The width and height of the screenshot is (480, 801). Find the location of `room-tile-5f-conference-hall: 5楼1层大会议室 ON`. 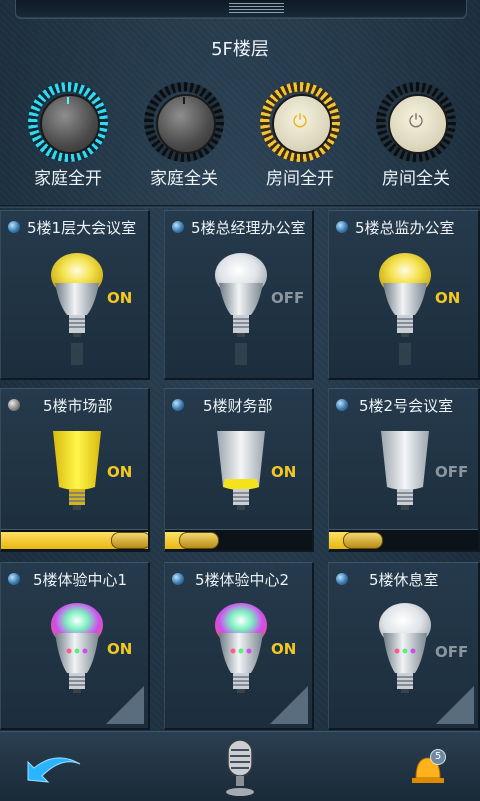

room-tile-5f-conference-hall: 5楼1层大会议室 ON is located at coordinates (75, 295).